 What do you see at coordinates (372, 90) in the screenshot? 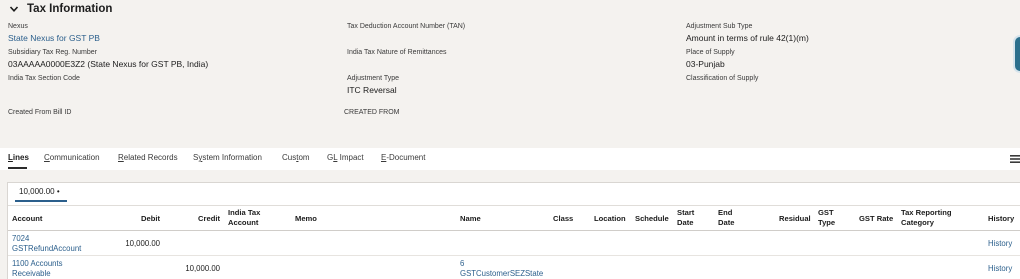
I see `adjustment-type-value: ITC Reversal` at bounding box center [372, 90].